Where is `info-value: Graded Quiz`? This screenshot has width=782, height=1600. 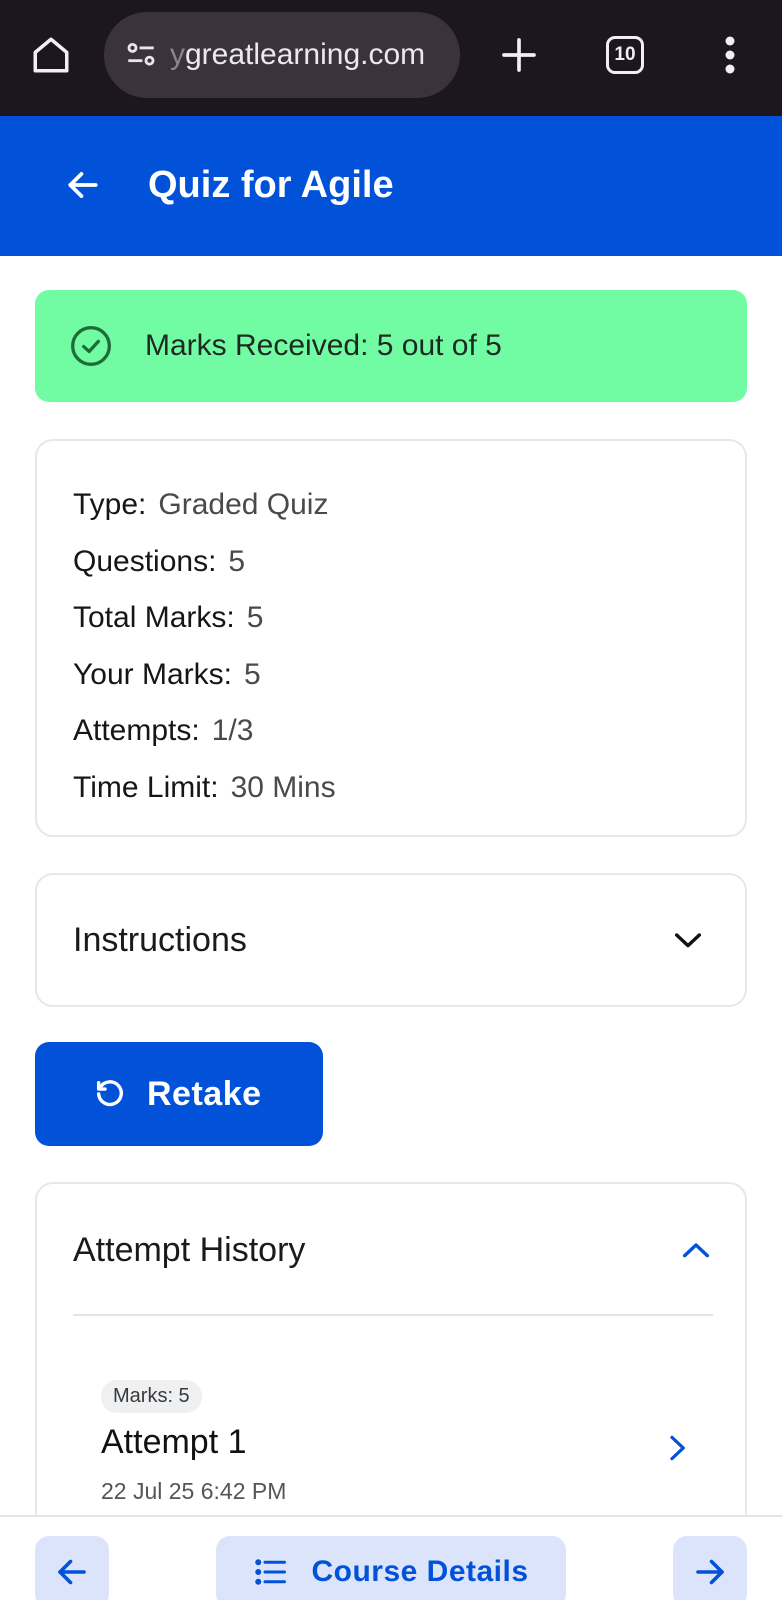
info-value: Graded Quiz is located at coordinates (243, 504).